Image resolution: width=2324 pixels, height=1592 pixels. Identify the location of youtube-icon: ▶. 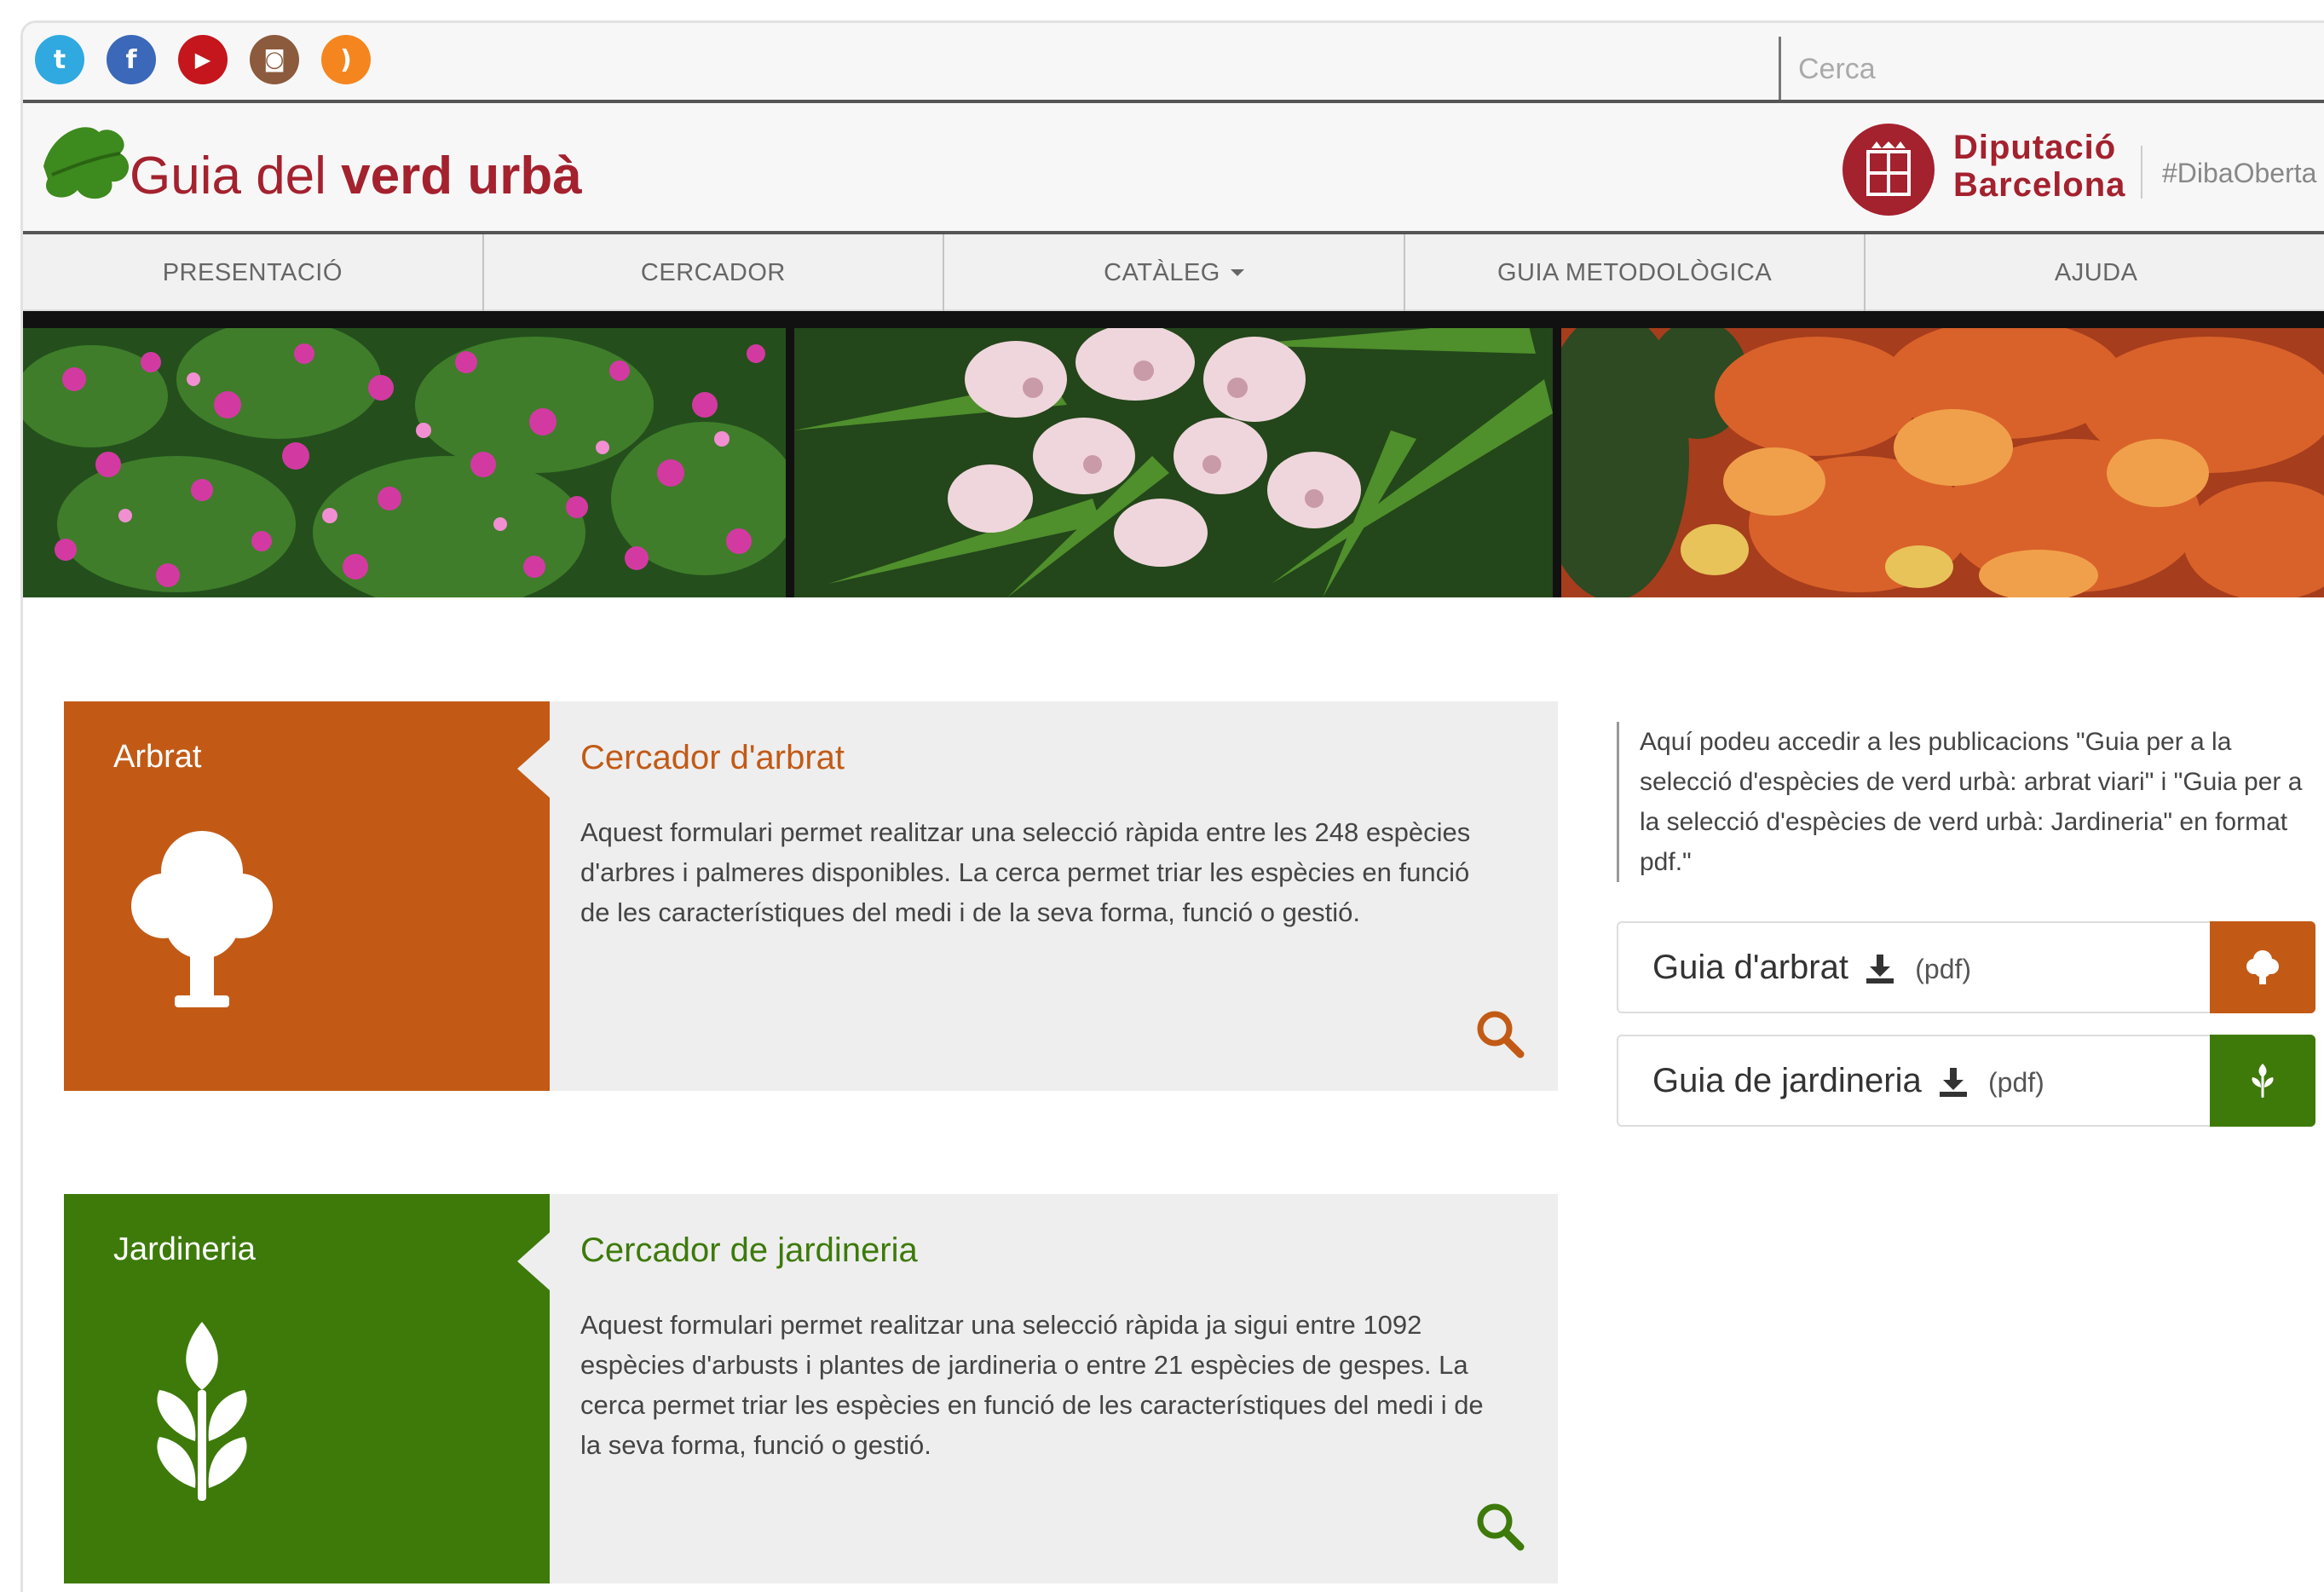
(203, 59).